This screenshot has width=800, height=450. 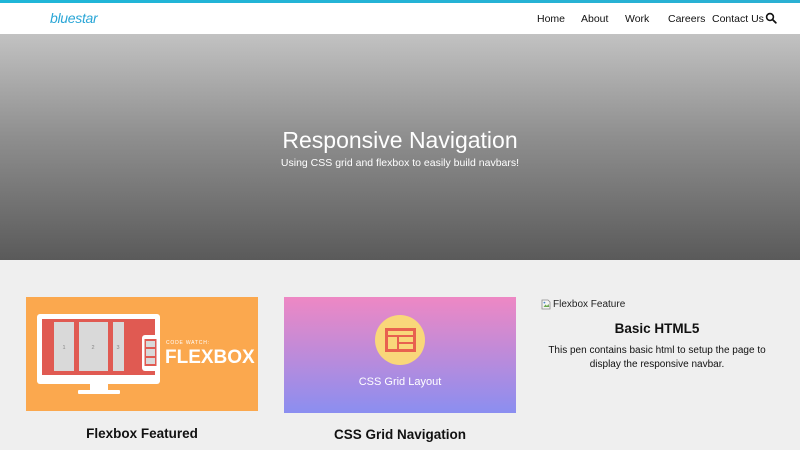 I want to click on broken-image-icon, so click(x=546, y=304).